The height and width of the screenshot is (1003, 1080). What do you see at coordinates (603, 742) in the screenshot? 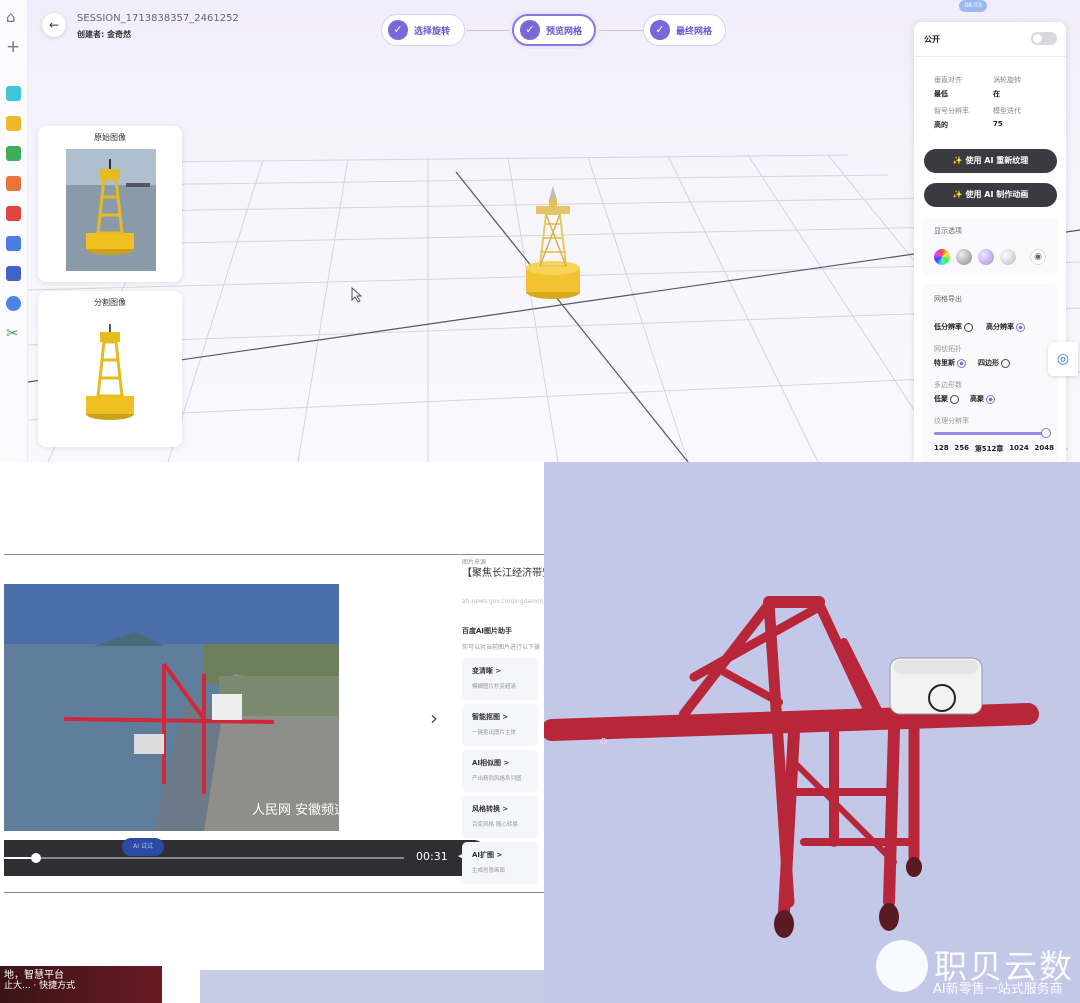
I see `boom-marking-icon: ⛭` at bounding box center [603, 742].